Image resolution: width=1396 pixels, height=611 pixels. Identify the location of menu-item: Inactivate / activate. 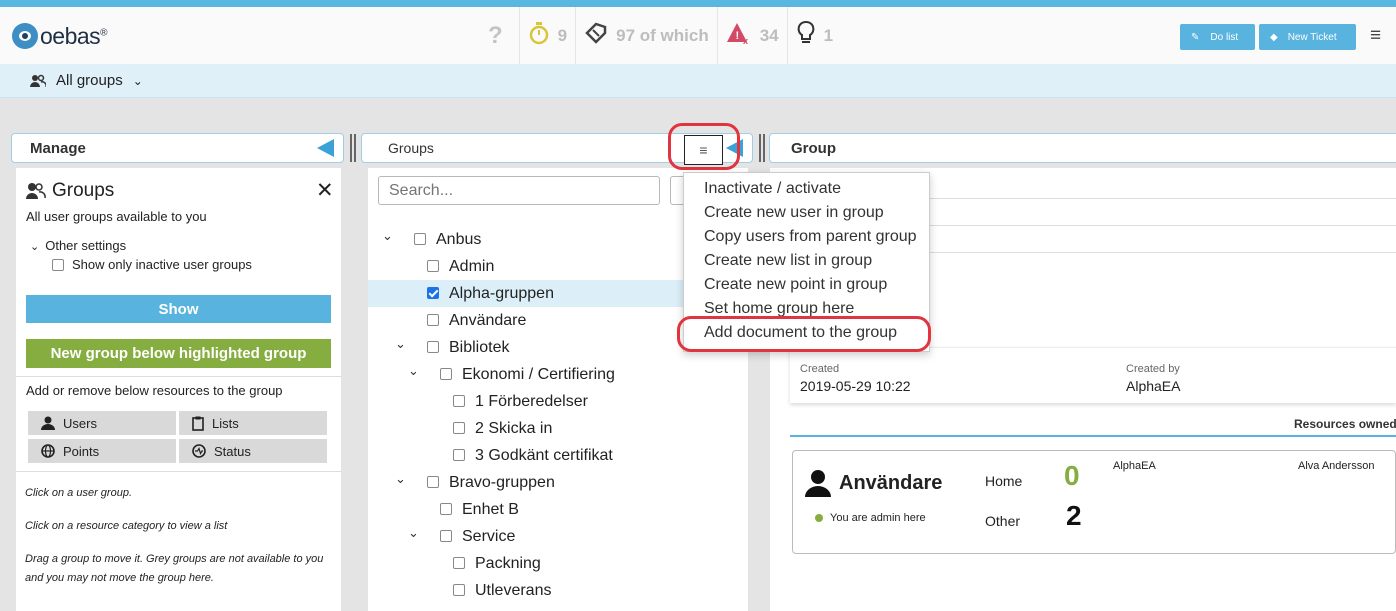
(772, 189).